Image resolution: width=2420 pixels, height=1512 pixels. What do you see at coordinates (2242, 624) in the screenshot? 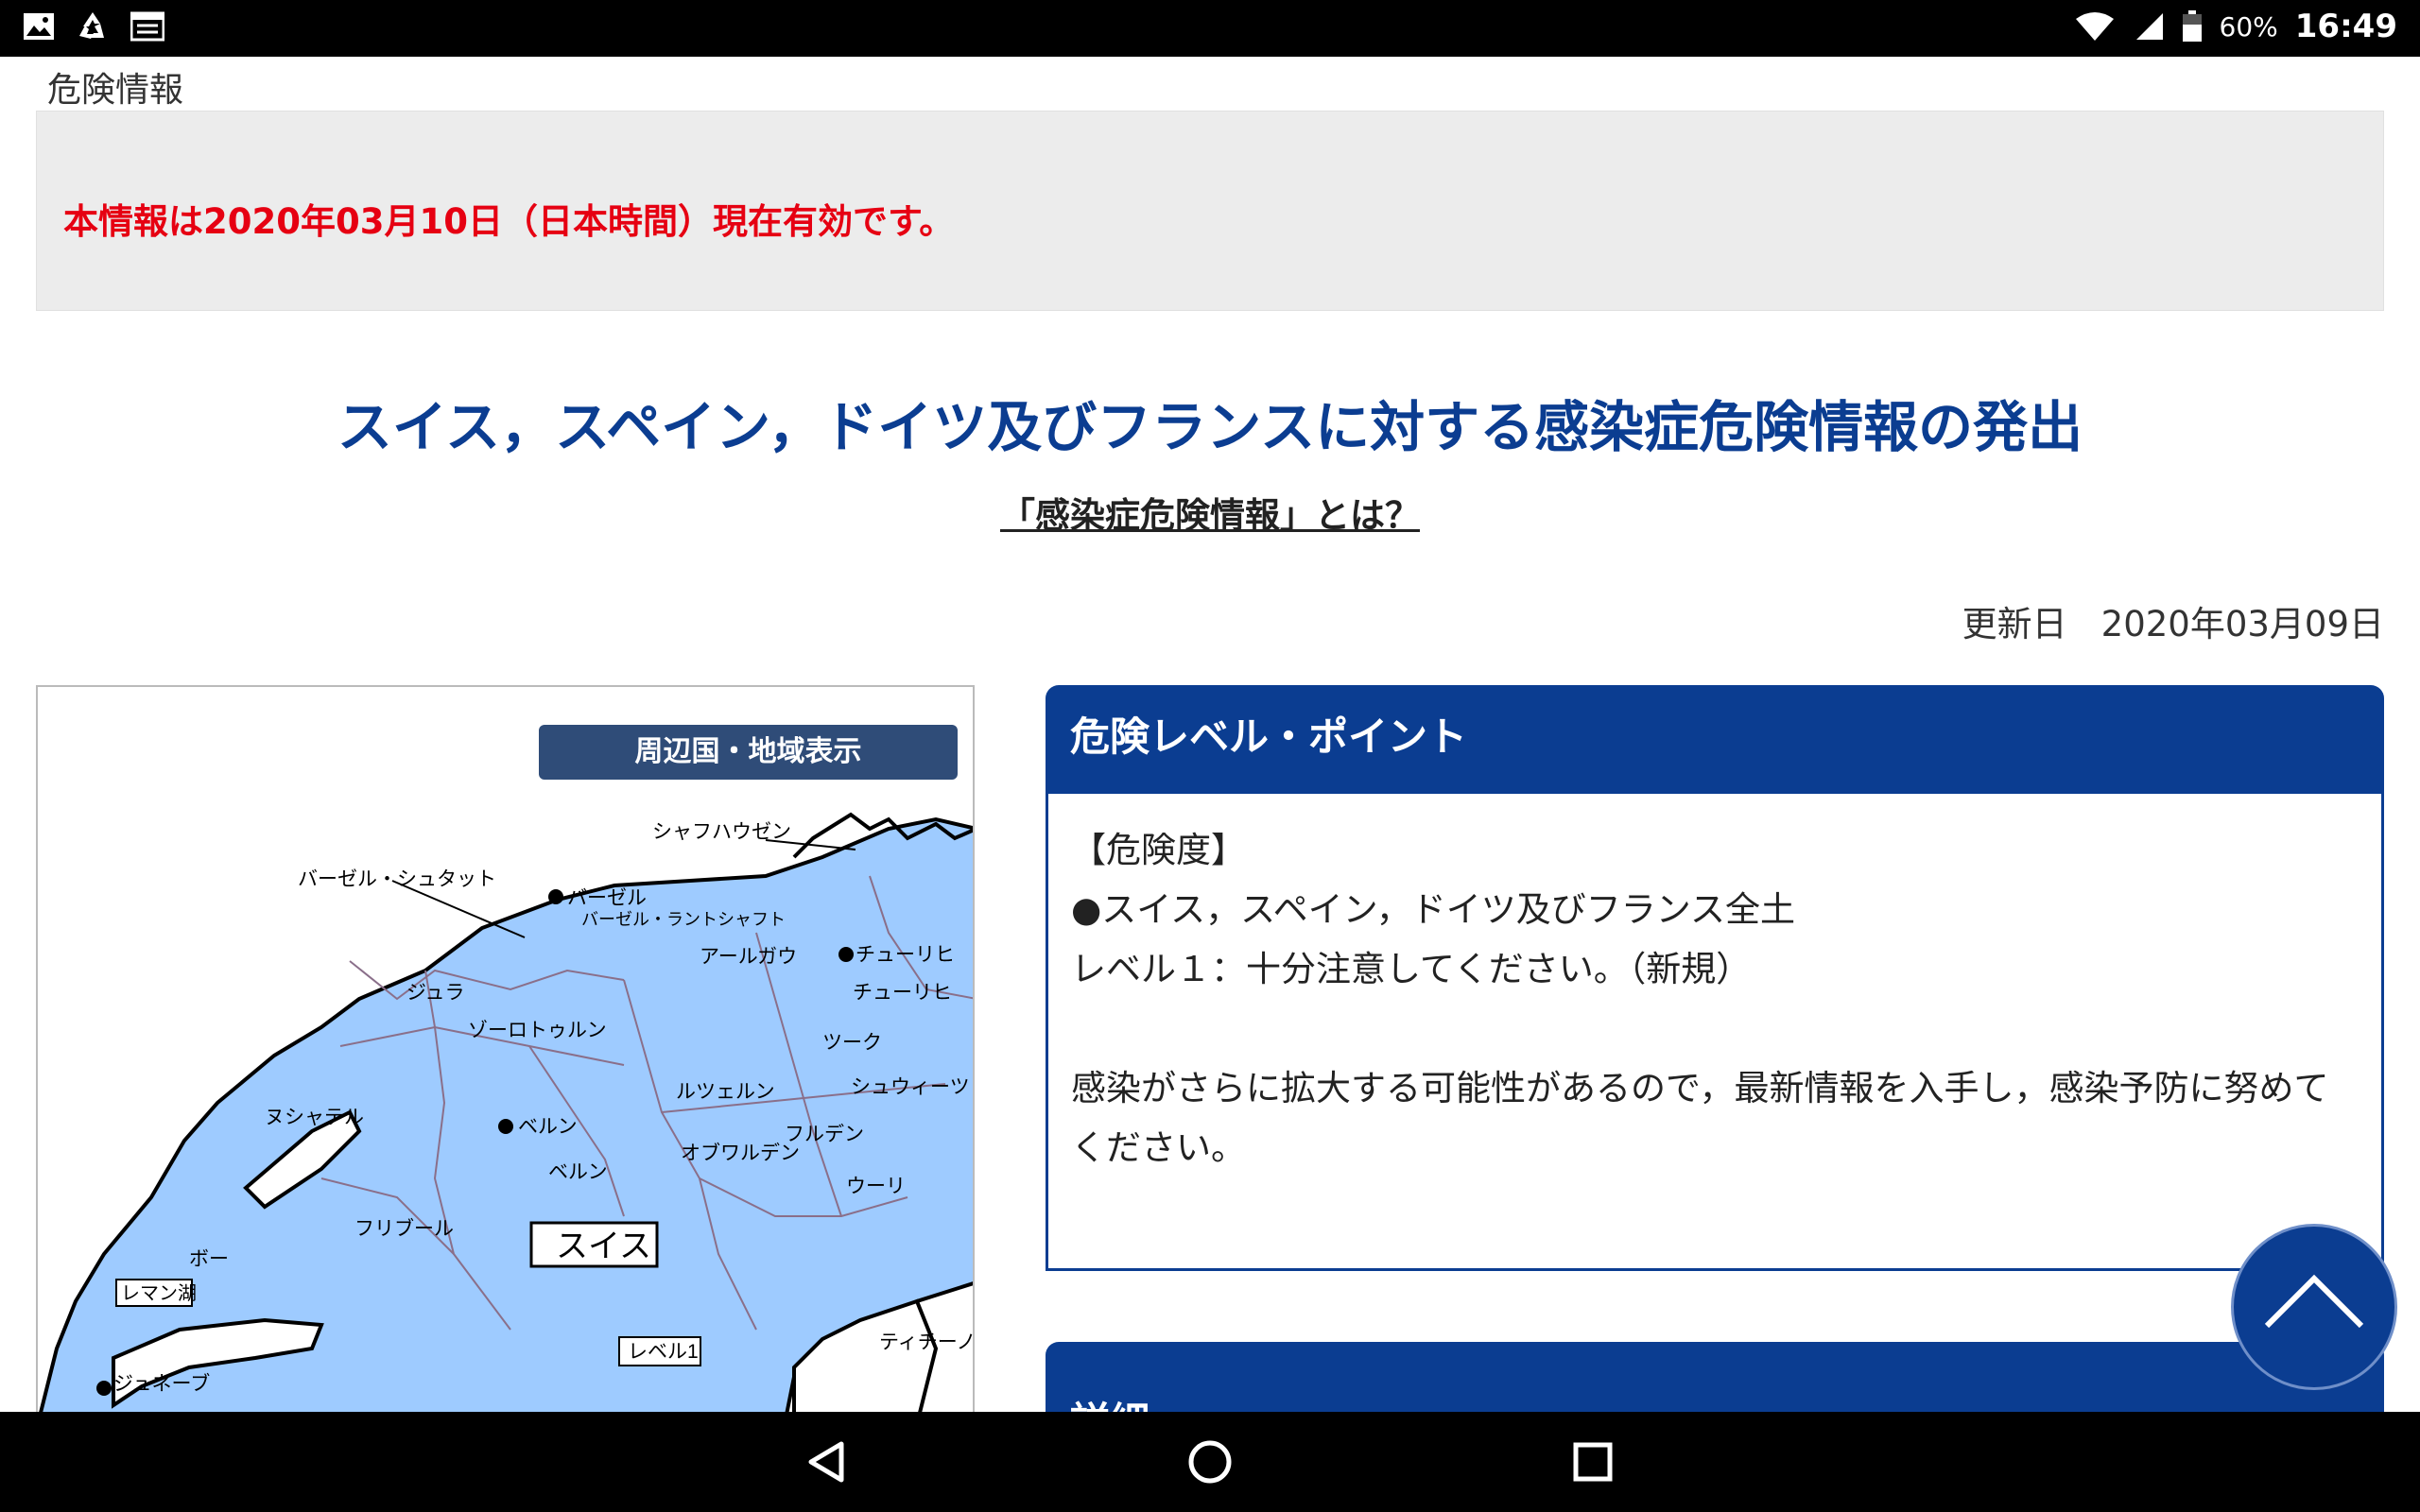
I see `updated-value: 2020年03月09日` at bounding box center [2242, 624].